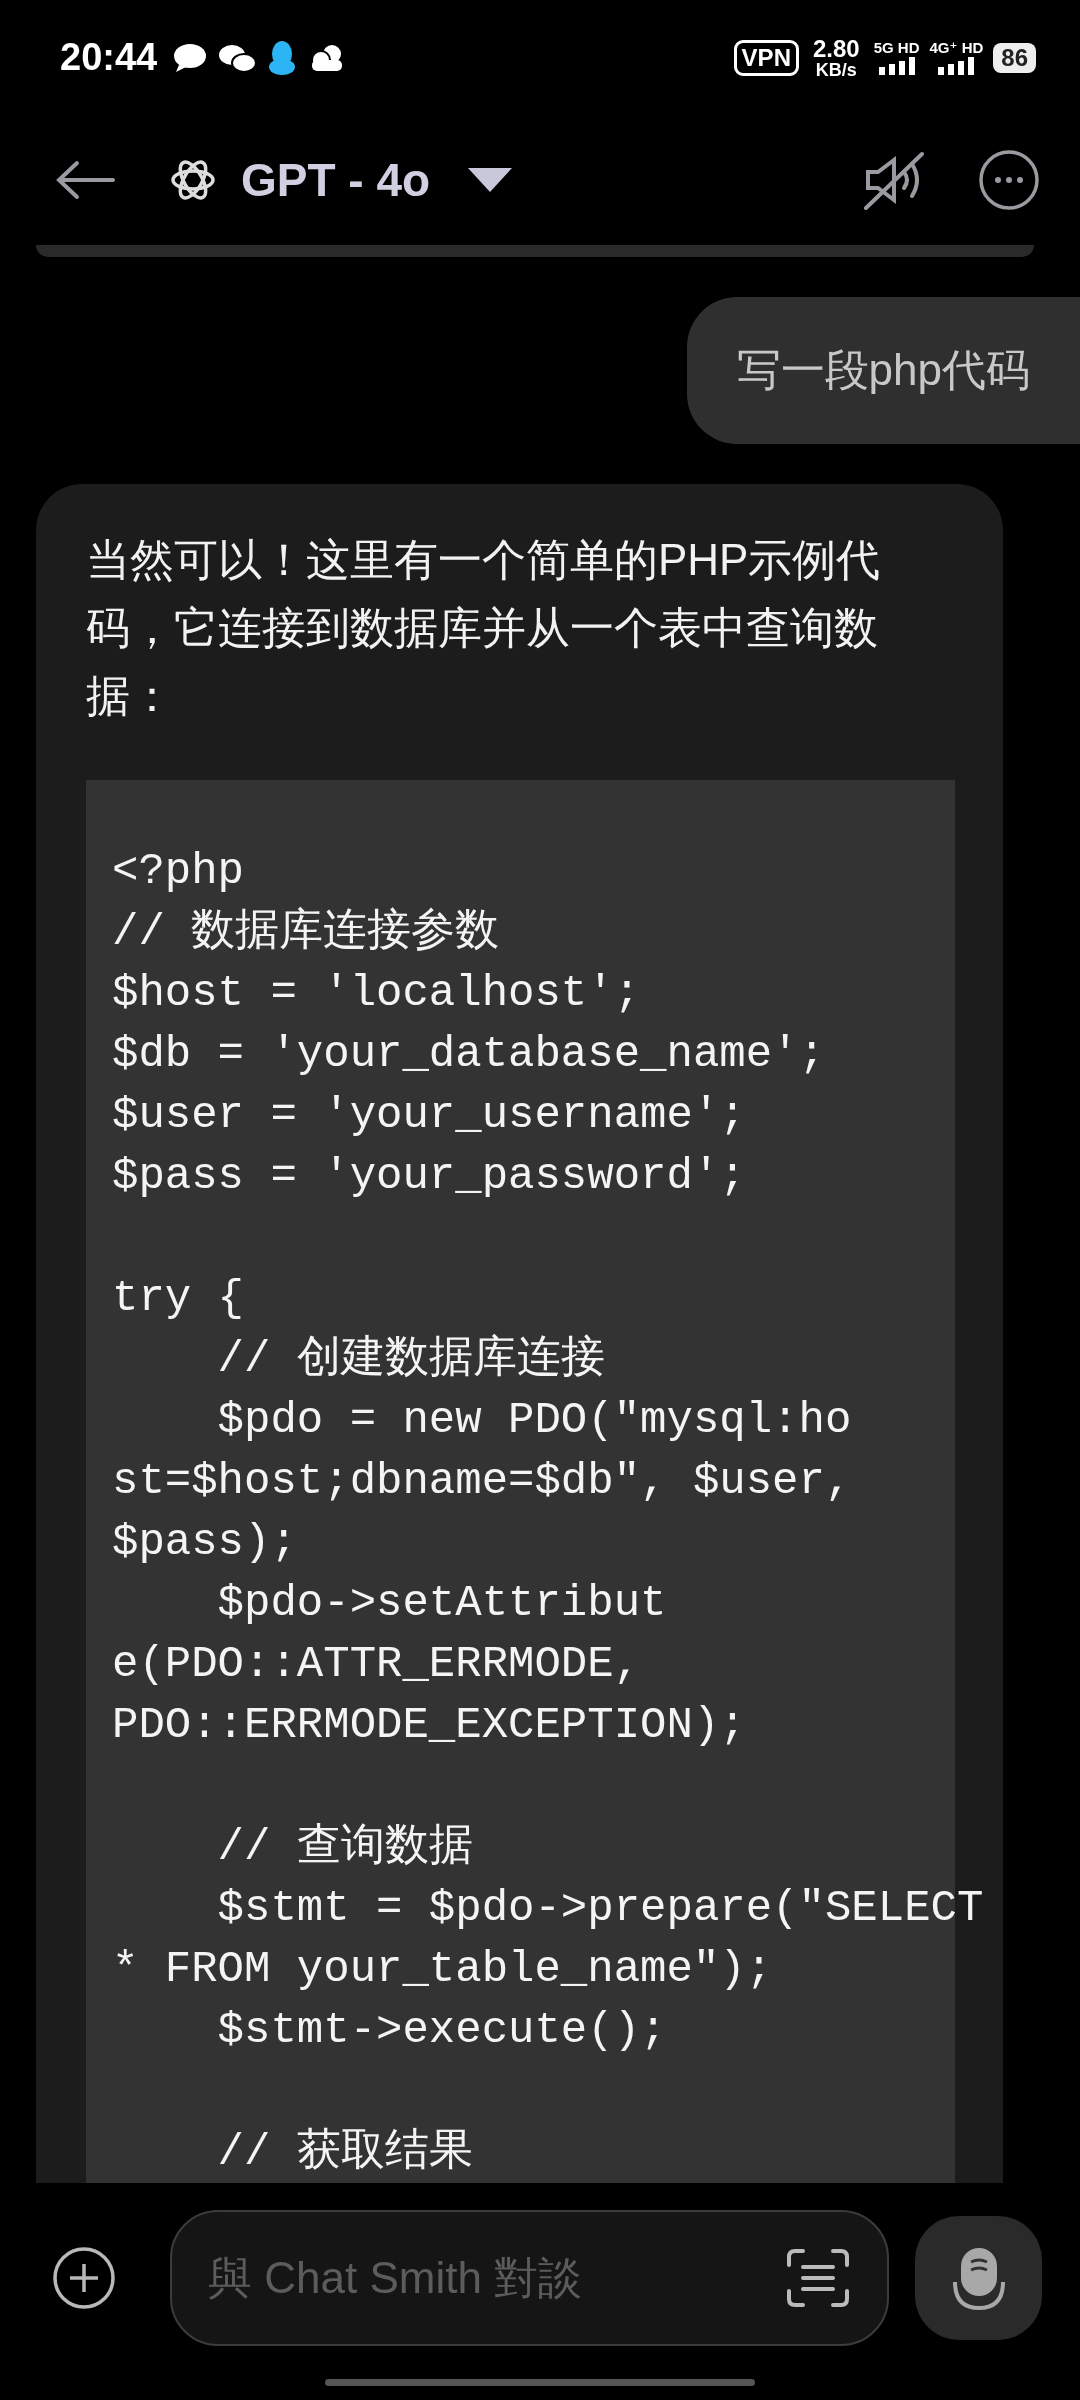  I want to click on message-composer: 與 Chat Smith 對談, so click(529, 2278).